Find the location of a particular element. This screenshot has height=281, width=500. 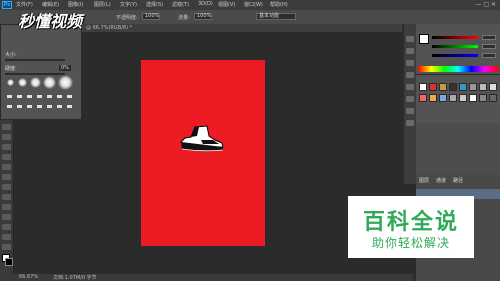

gradient-tool-icon is located at coordinates (6, 217).